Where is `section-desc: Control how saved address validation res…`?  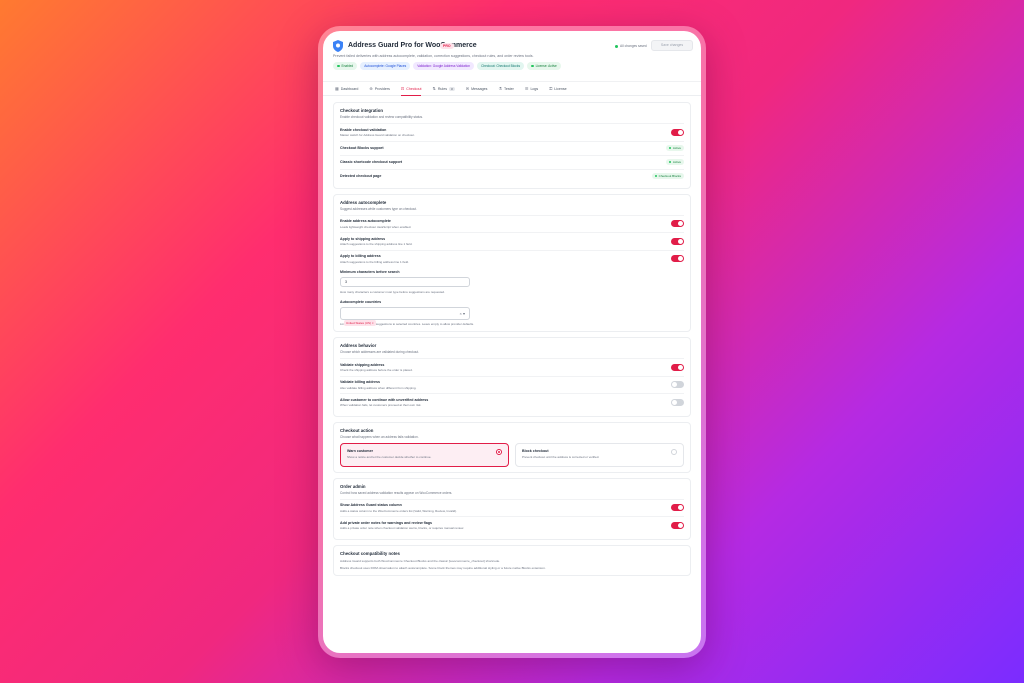 section-desc: Control how saved address validation res… is located at coordinates (396, 492).